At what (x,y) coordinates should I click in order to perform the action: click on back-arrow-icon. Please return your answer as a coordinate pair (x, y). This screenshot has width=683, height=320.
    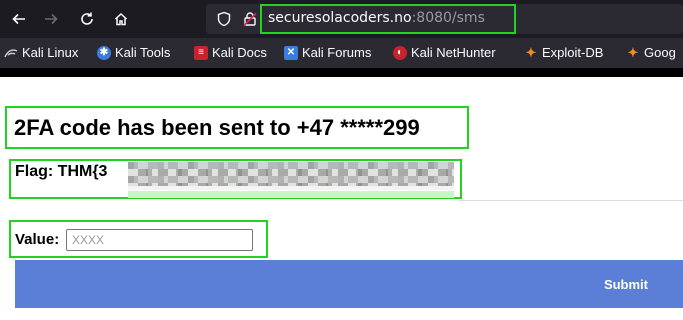
    Looking at the image, I should click on (19, 19).